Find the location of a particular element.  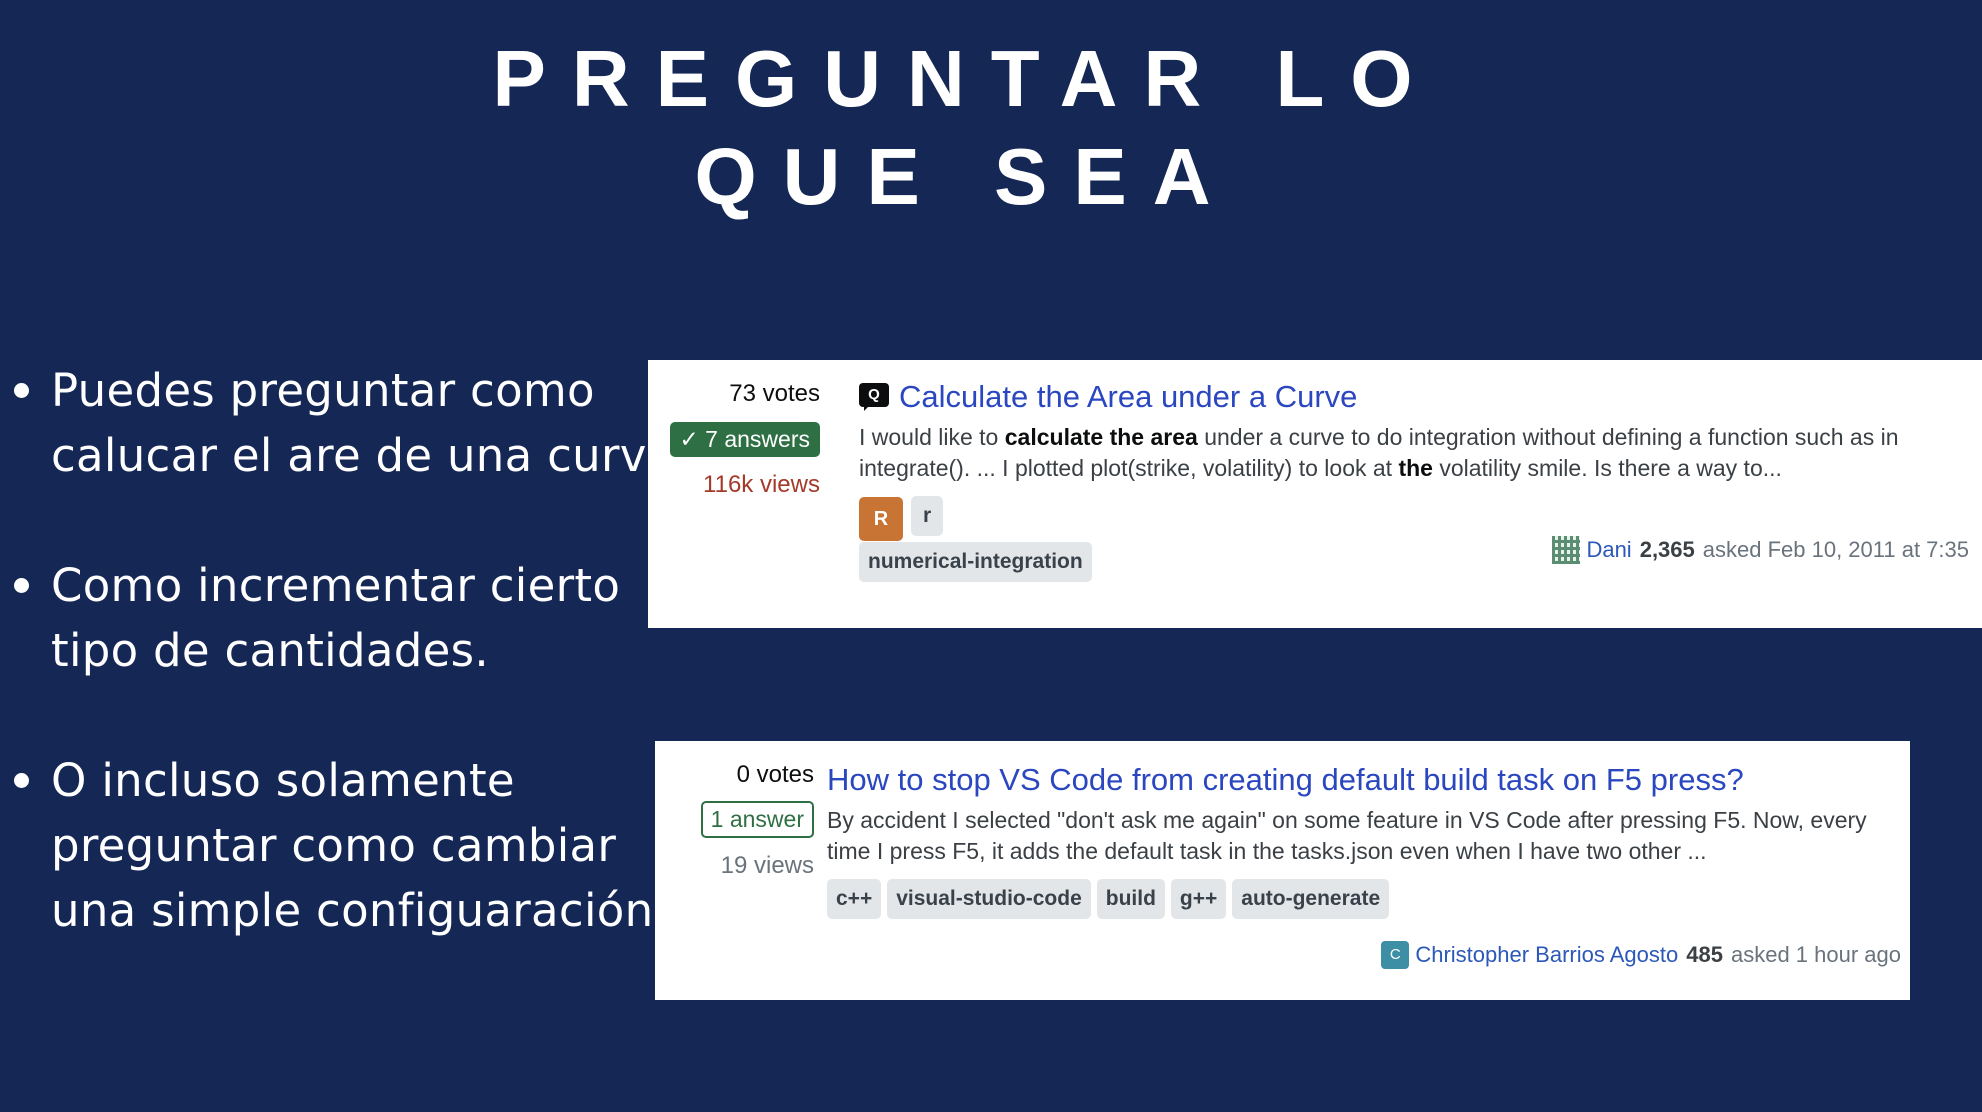

slide-title-line: QUE SEA is located at coordinates (965, 176).